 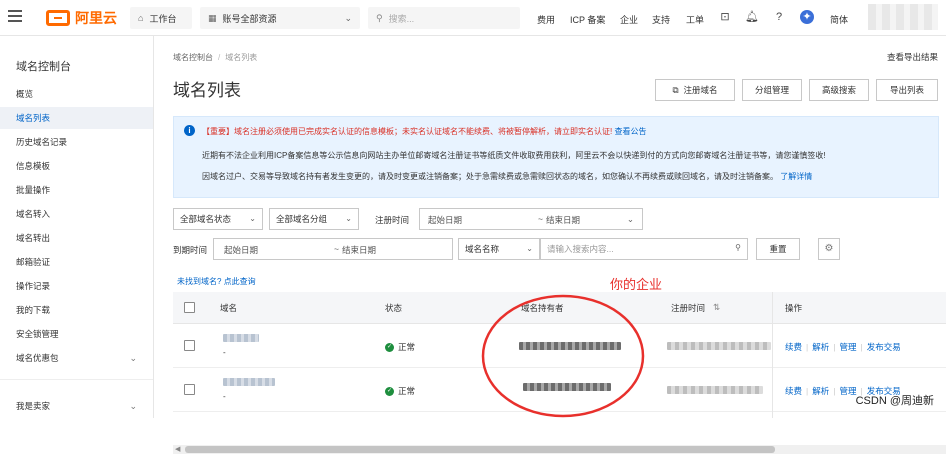 I want to click on annotation-ellipse-stroke, so click(x=563, y=356).